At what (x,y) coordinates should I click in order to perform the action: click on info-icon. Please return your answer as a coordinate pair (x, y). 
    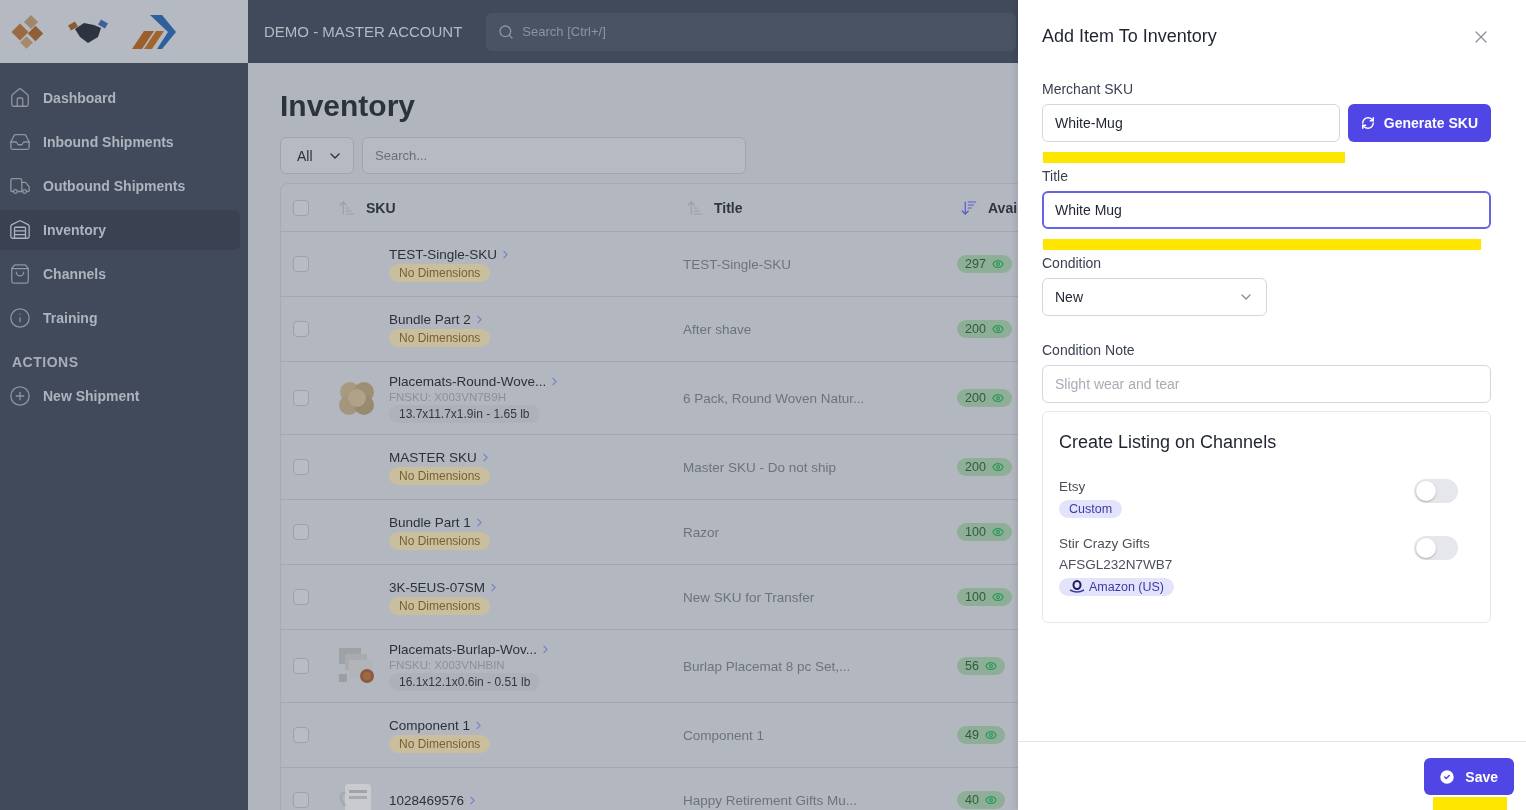
    Looking at the image, I should click on (20, 318).